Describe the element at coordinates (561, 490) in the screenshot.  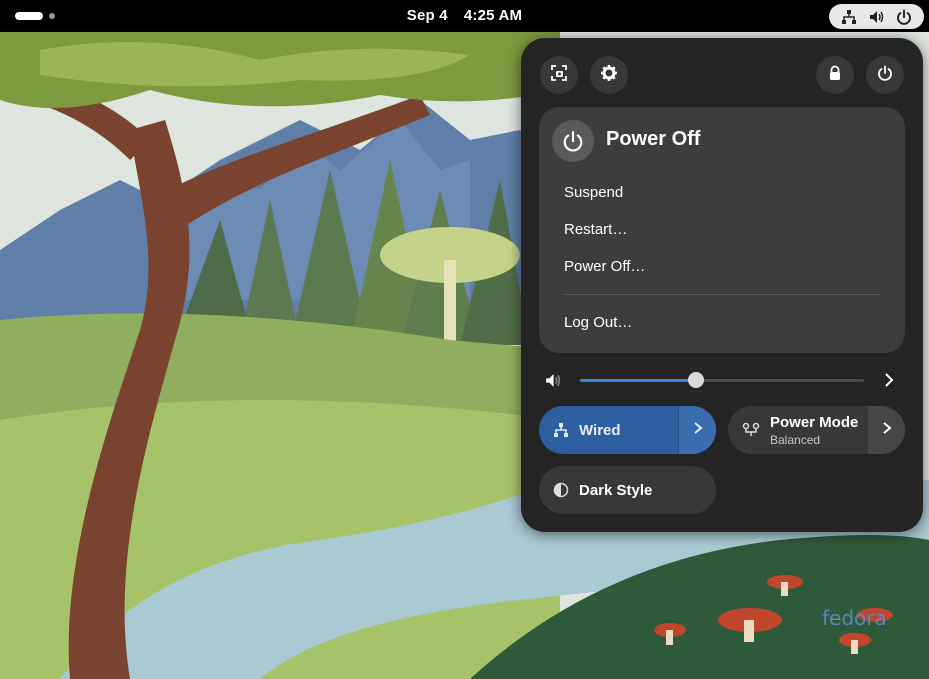
I see `dark-mode-icon` at that location.